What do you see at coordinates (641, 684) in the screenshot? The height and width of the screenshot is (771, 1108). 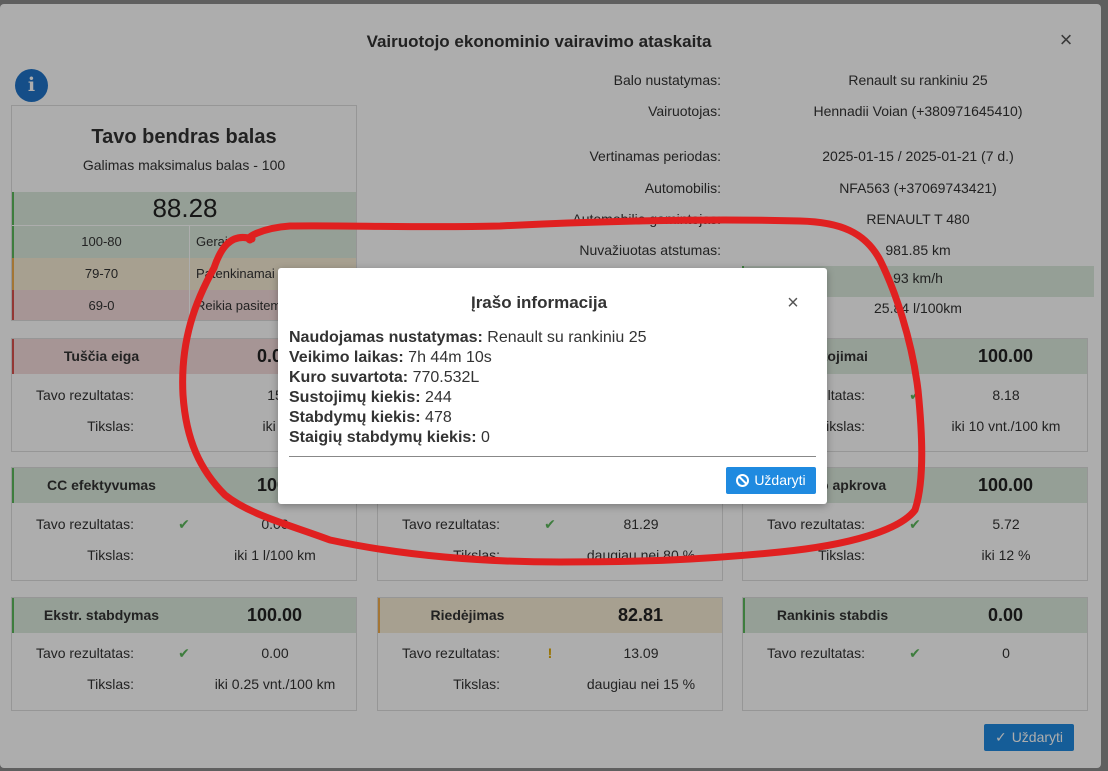 I see `target-value: daugiau nei 15 %` at bounding box center [641, 684].